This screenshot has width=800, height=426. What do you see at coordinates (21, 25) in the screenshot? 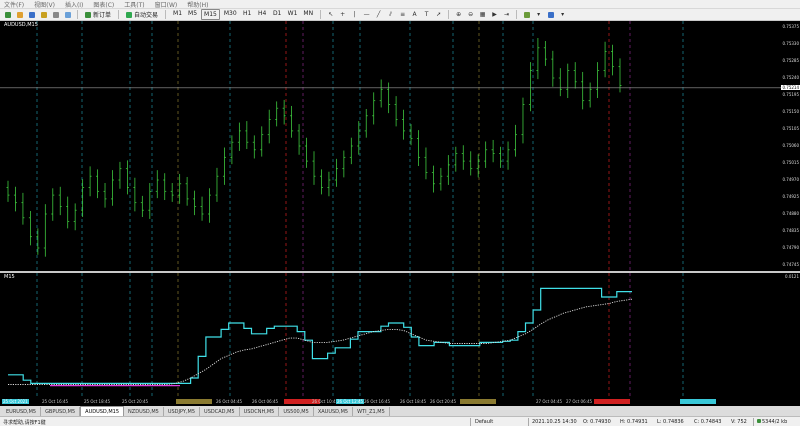
I see `chart-title: AUDUSD,M15` at bounding box center [21, 25].